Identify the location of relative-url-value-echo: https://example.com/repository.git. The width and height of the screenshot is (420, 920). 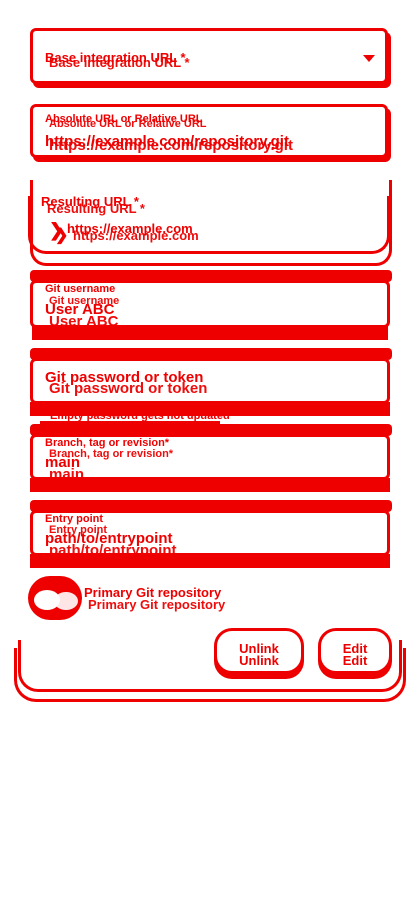
(171, 145).